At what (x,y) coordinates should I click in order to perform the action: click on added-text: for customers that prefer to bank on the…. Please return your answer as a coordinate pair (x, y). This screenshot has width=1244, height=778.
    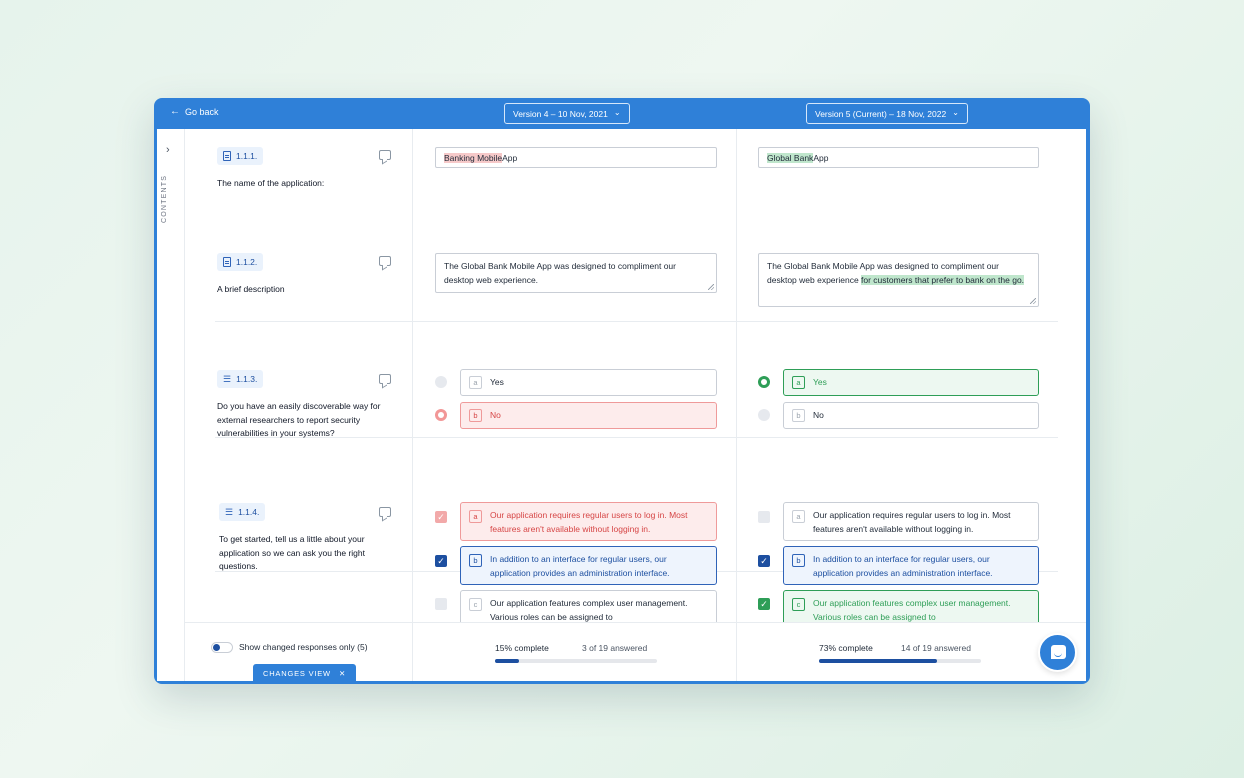
    Looking at the image, I should click on (943, 279).